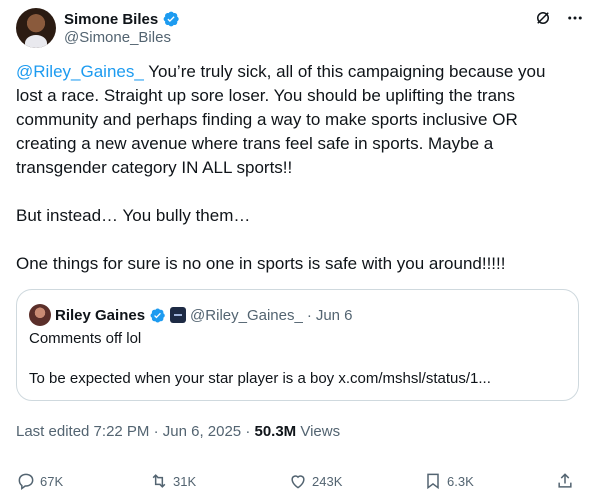 This screenshot has height=502, width=601. I want to click on quoted-author-avatar, so click(40, 315).